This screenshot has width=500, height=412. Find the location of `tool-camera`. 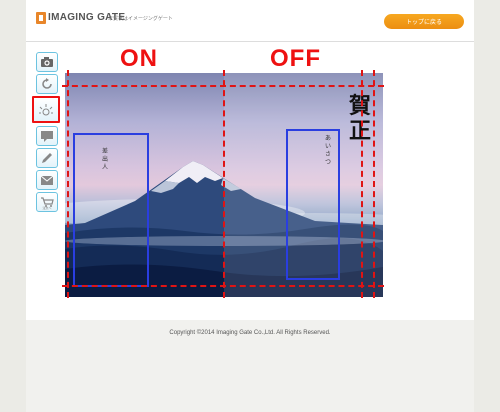

tool-camera is located at coordinates (47, 62).